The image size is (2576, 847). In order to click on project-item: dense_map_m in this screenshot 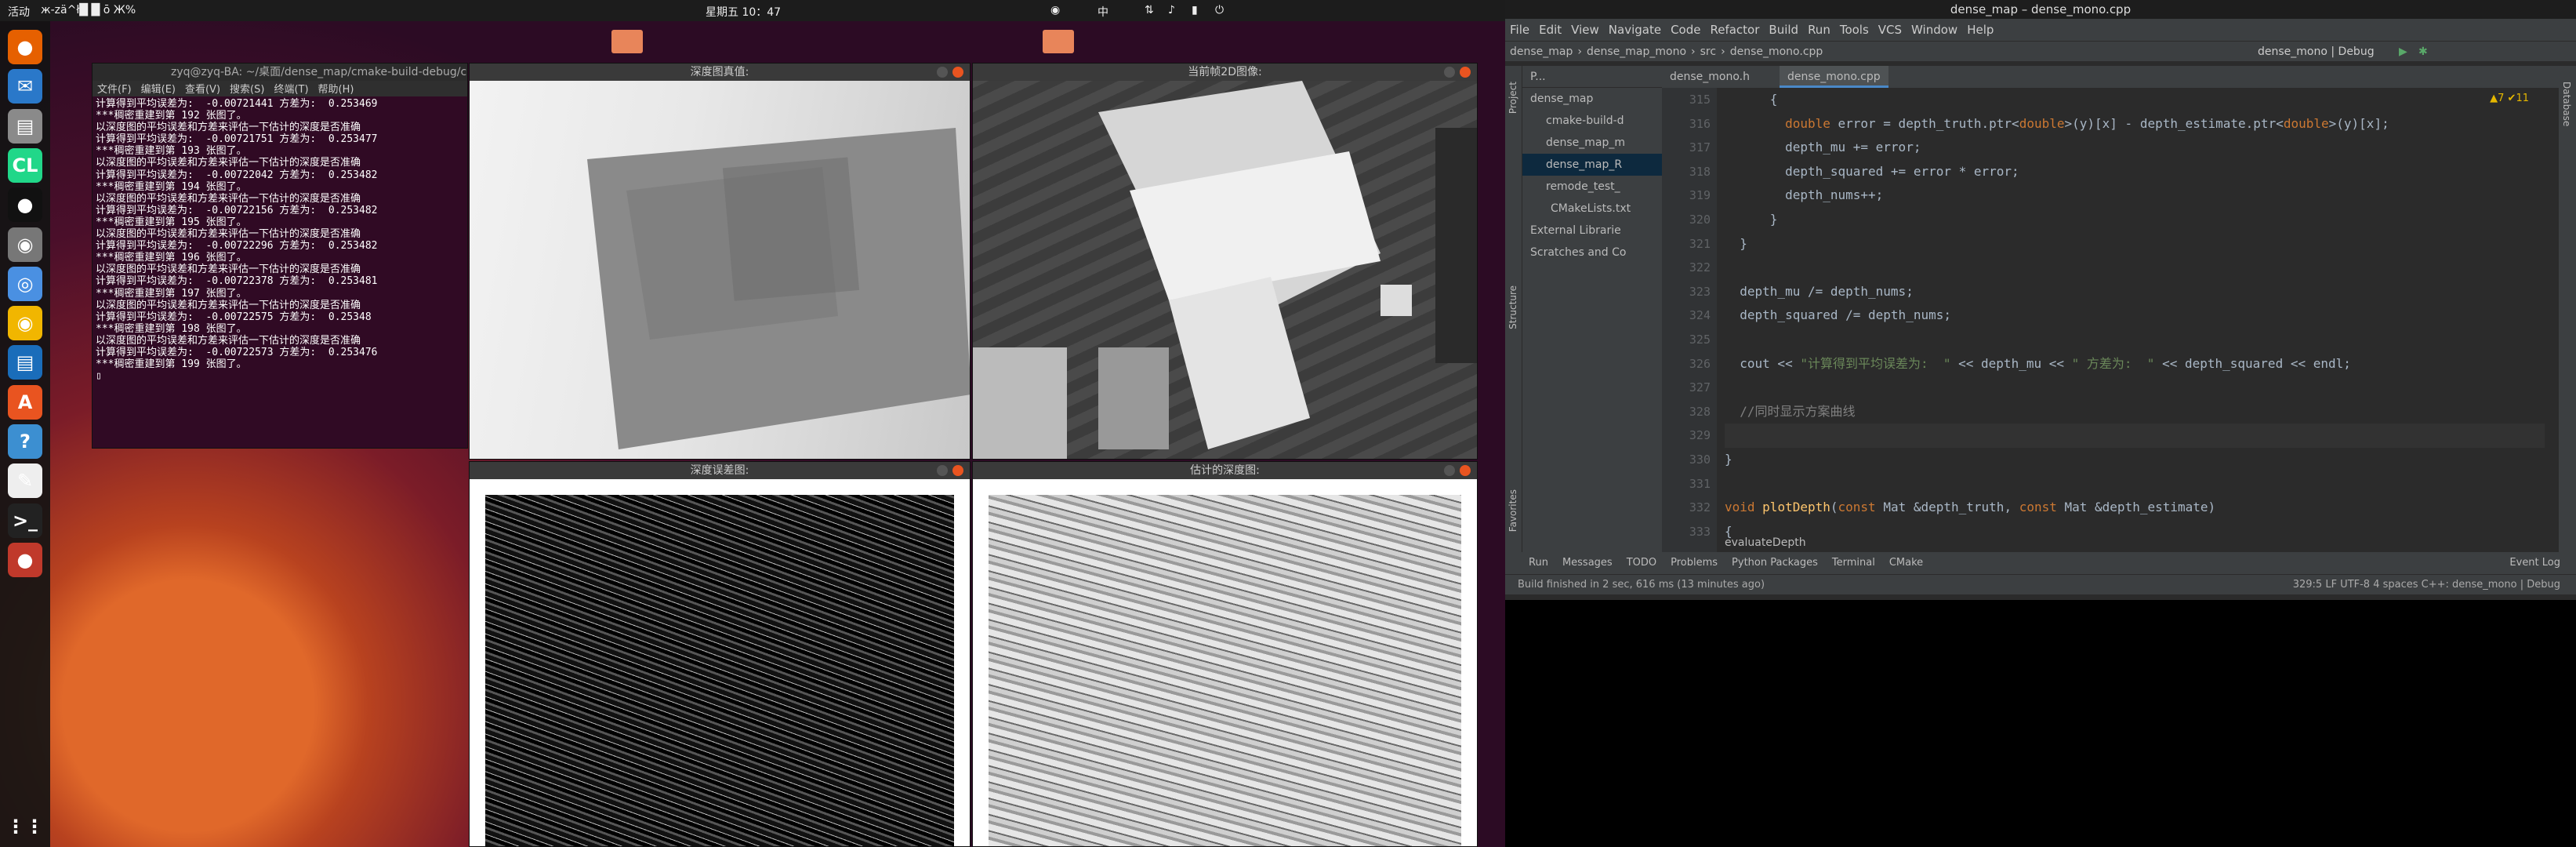, I will do `click(1592, 143)`.